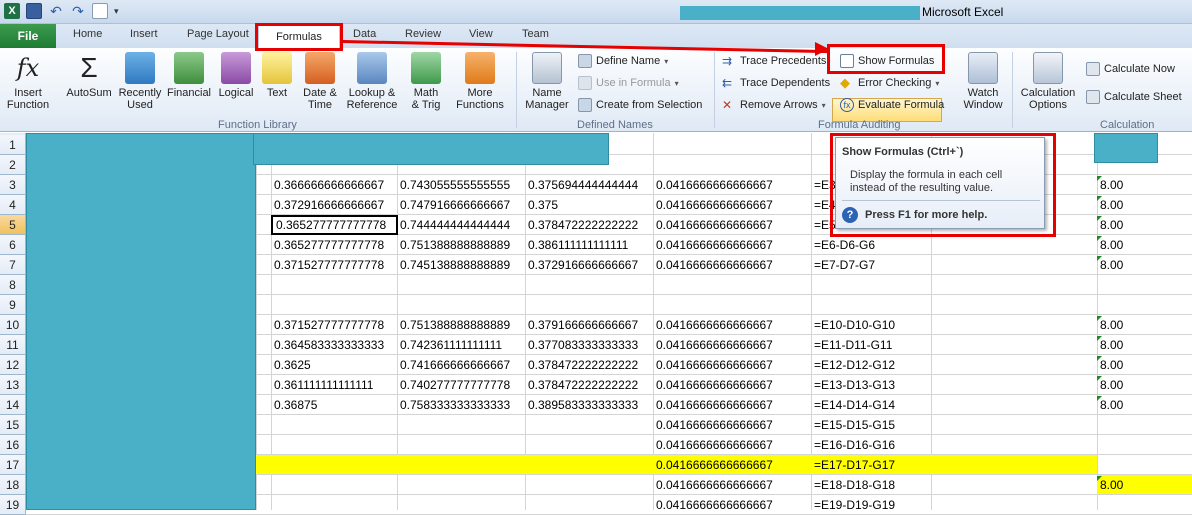 This screenshot has height=515, width=1192. I want to click on use-in-formula-button: Use in Formula ▾, so click(628, 83).